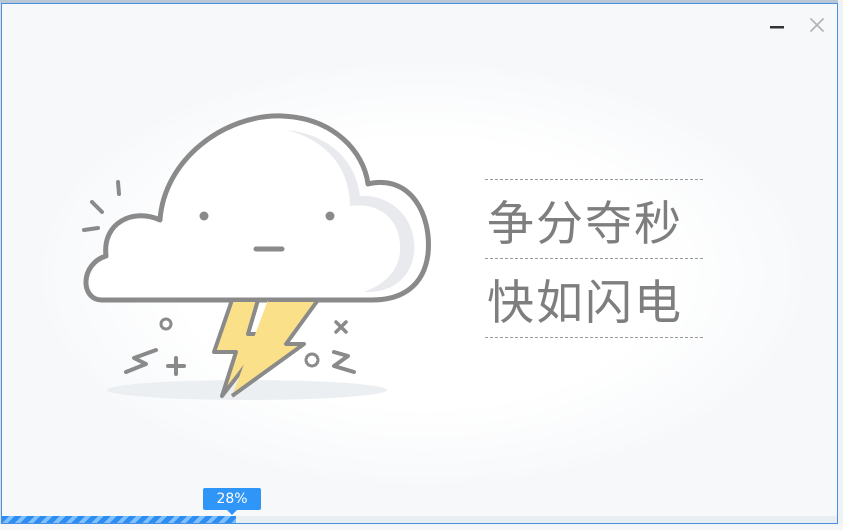 The width and height of the screenshot is (843, 530). I want to click on slogan-divider, so click(594, 337).